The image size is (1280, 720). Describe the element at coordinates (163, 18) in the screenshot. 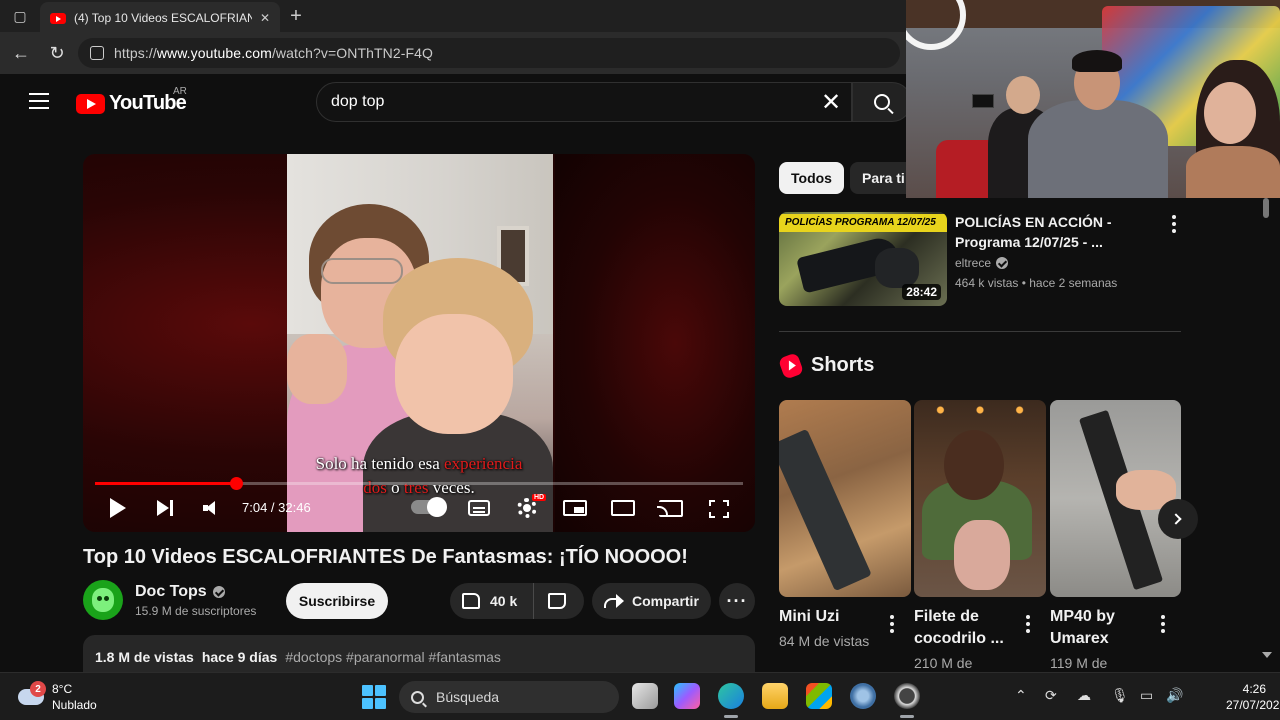

I see `tab-title: (4) Top 10 Videos ESCALOFRIANTES` at that location.